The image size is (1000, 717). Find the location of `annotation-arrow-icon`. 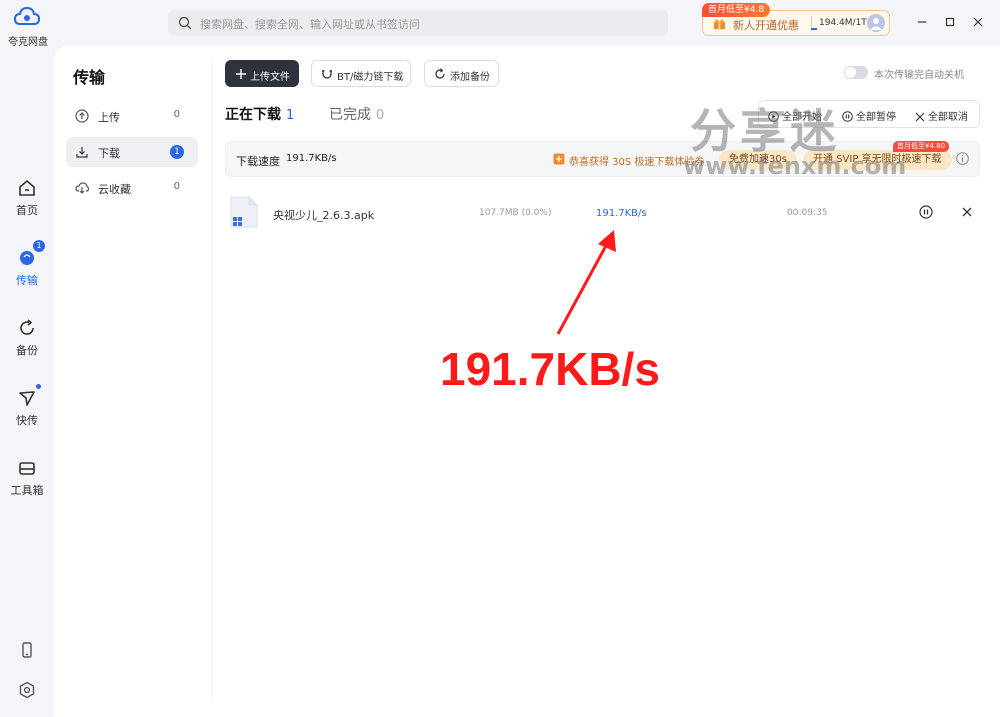

annotation-arrow-icon is located at coordinates (586, 282).